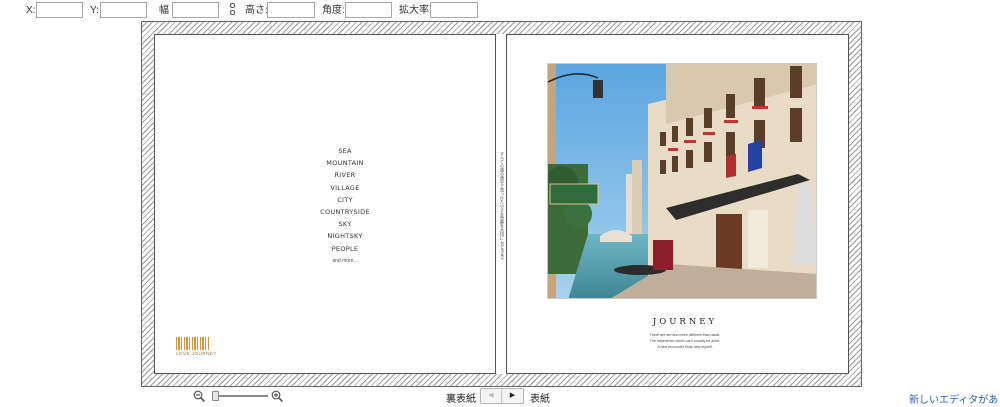 The image size is (1000, 407). Describe the element at coordinates (345, 163) in the screenshot. I see `word-item: MOUNTAIN` at that location.